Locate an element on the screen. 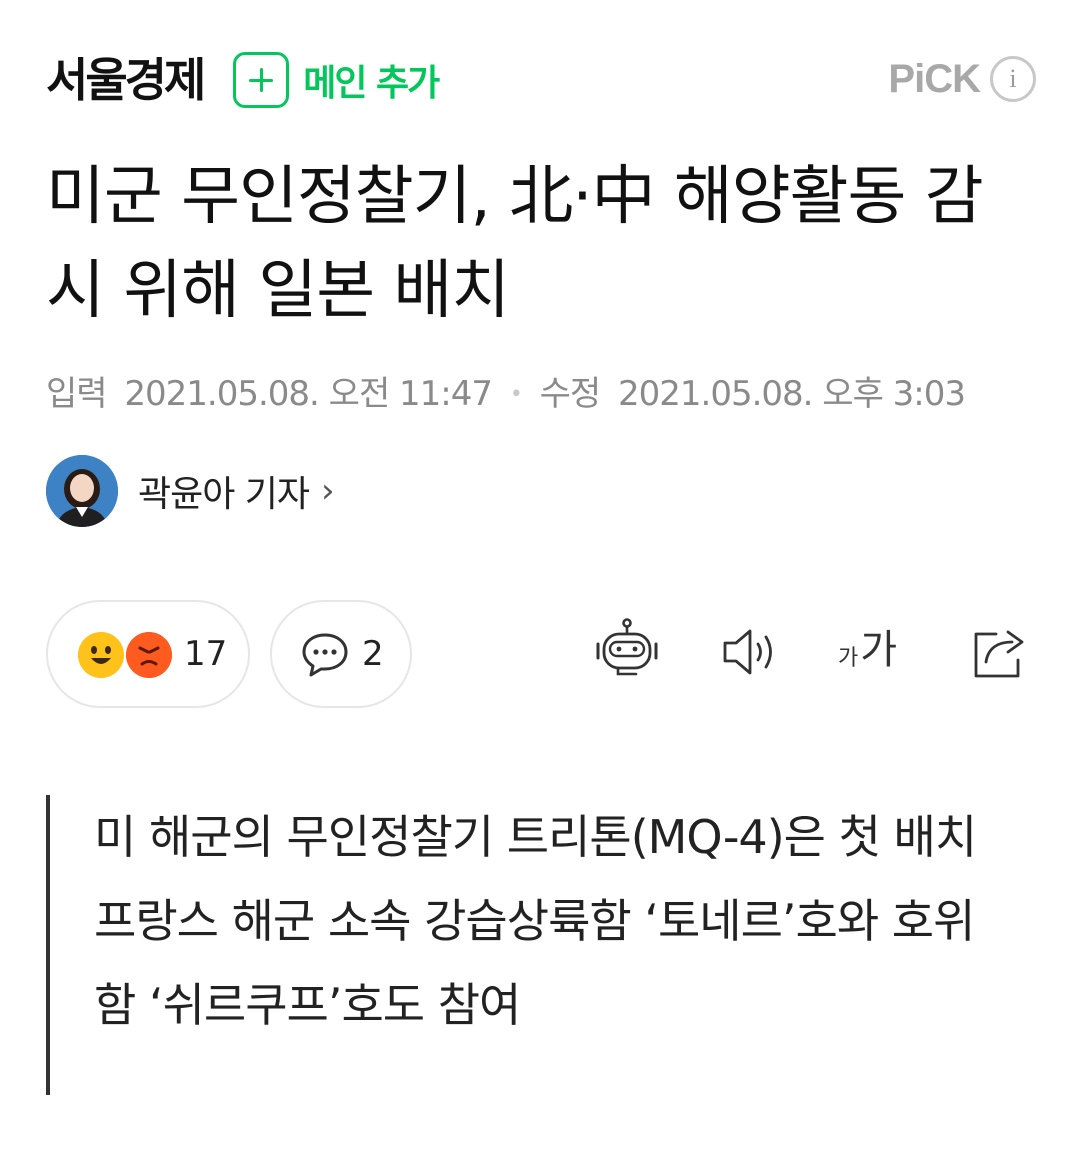  font-size-icon: 가 가 is located at coordinates (867, 650).